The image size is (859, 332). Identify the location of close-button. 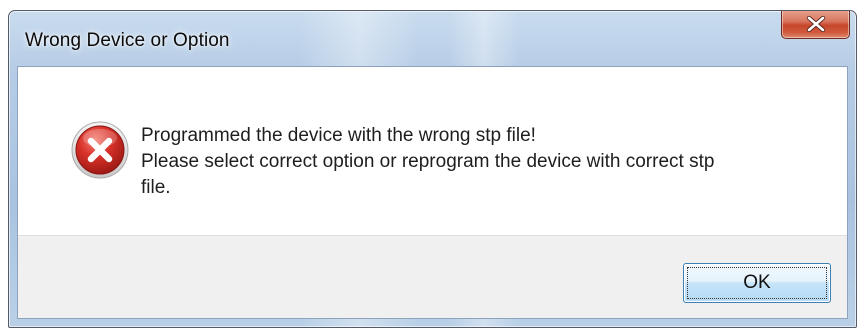
(815, 25).